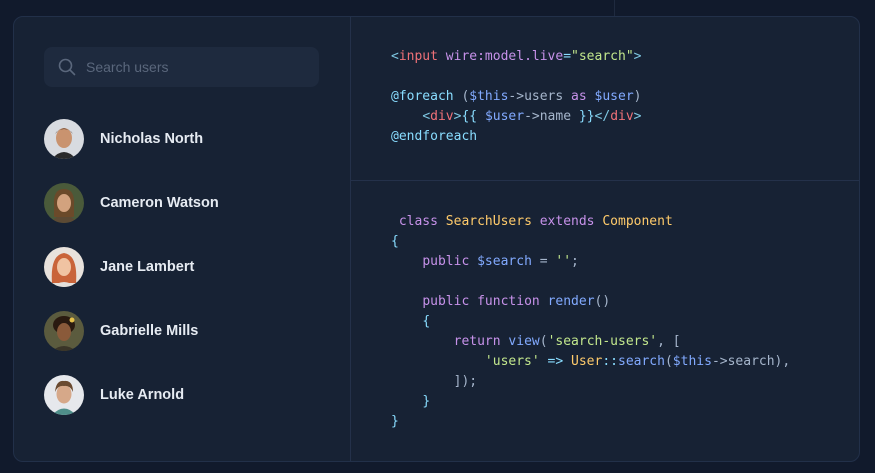 The image size is (875, 473). I want to click on code-line: 'users' => User::search($this->search),, so click(590, 362).